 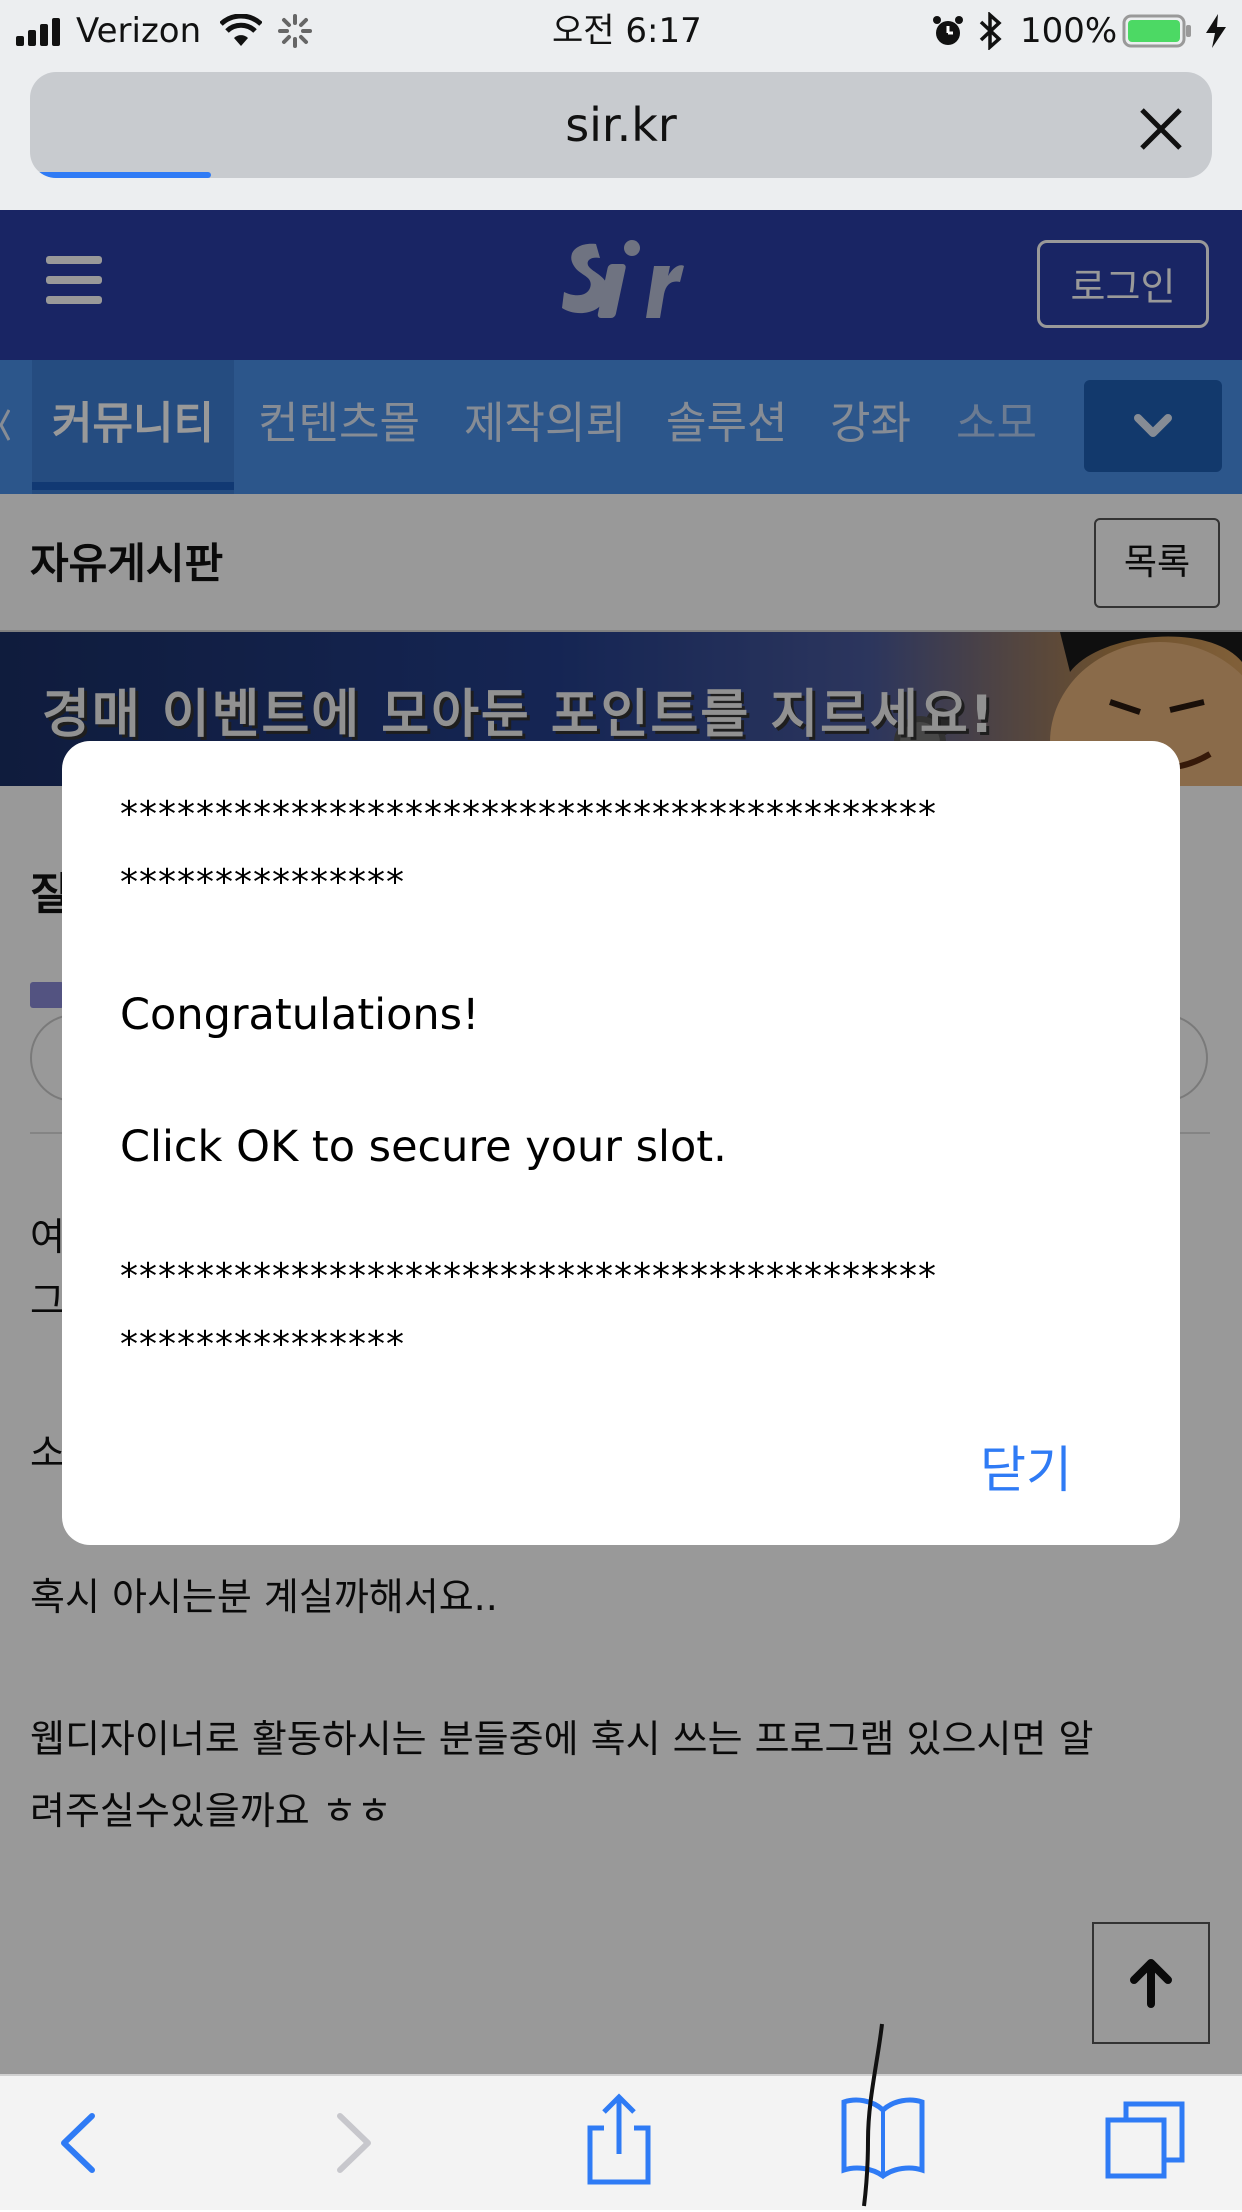 I want to click on alarm-icon, so click(x=948, y=31).